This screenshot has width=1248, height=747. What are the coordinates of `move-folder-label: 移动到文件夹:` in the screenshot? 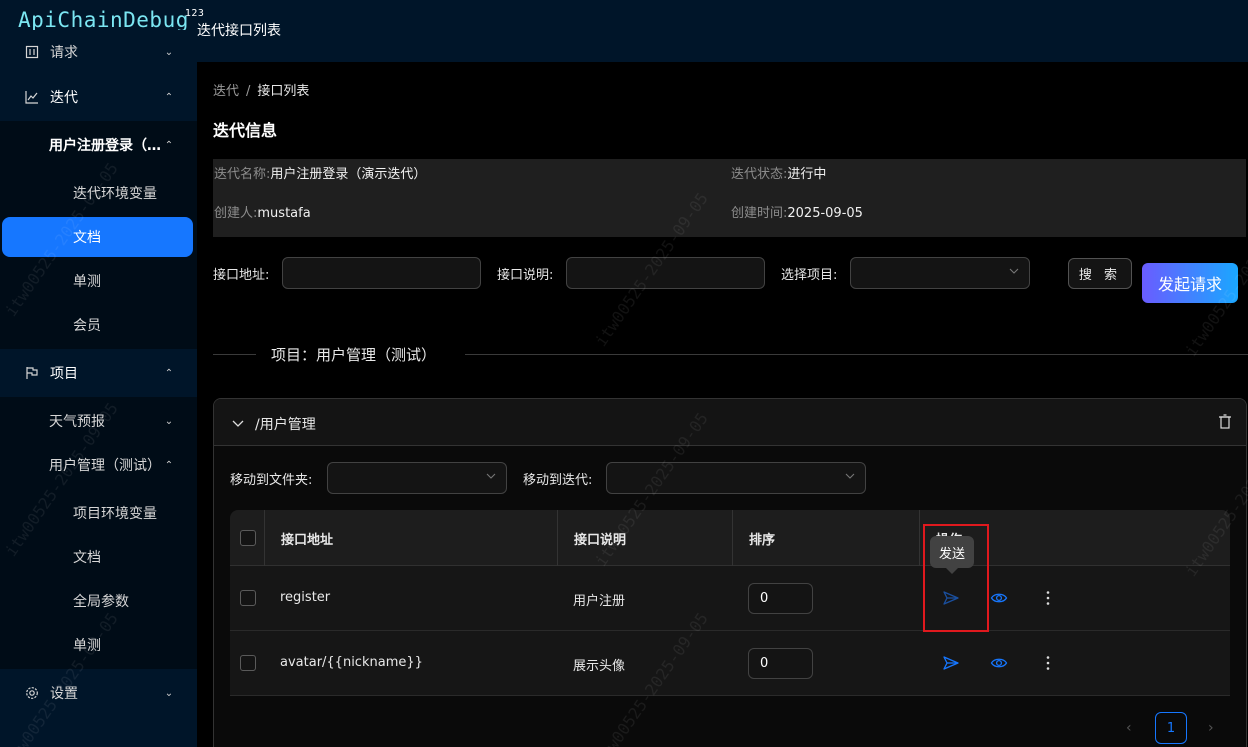 It's located at (271, 480).